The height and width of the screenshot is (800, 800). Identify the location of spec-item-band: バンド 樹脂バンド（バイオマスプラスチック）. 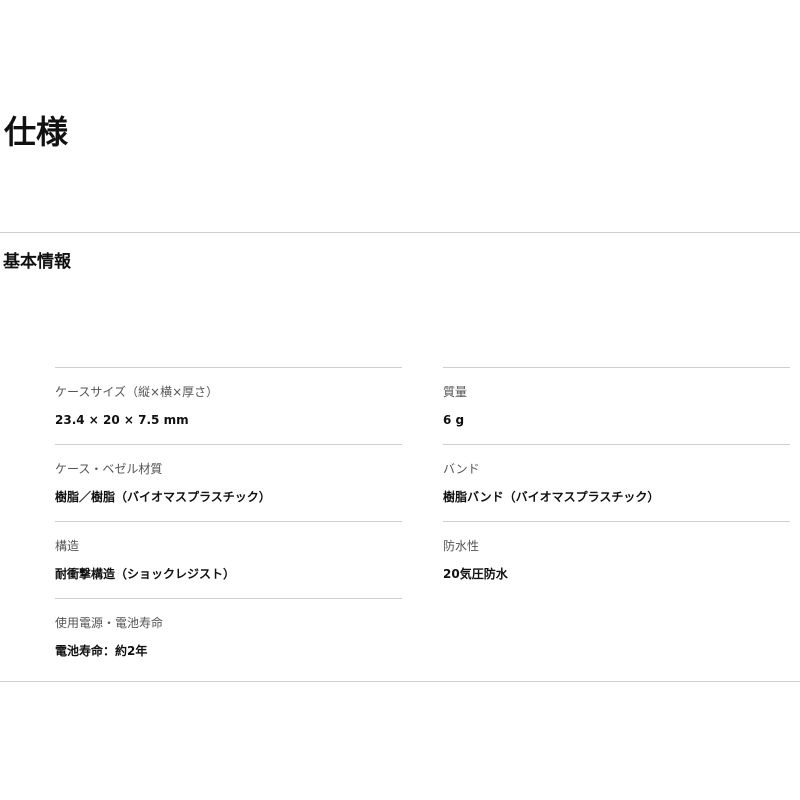
(616, 482).